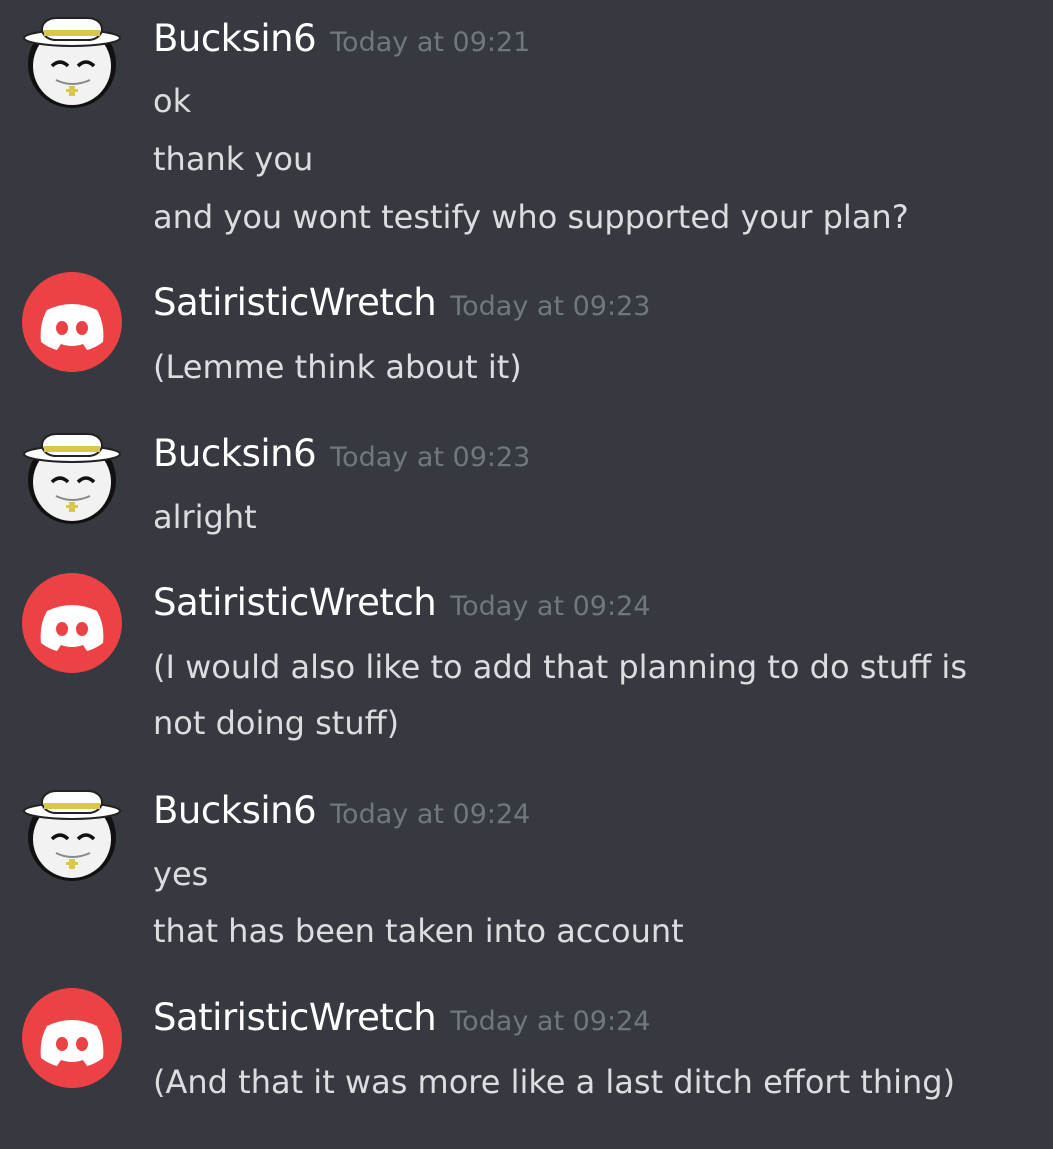  What do you see at coordinates (181, 874) in the screenshot?
I see `message-text: yes` at bounding box center [181, 874].